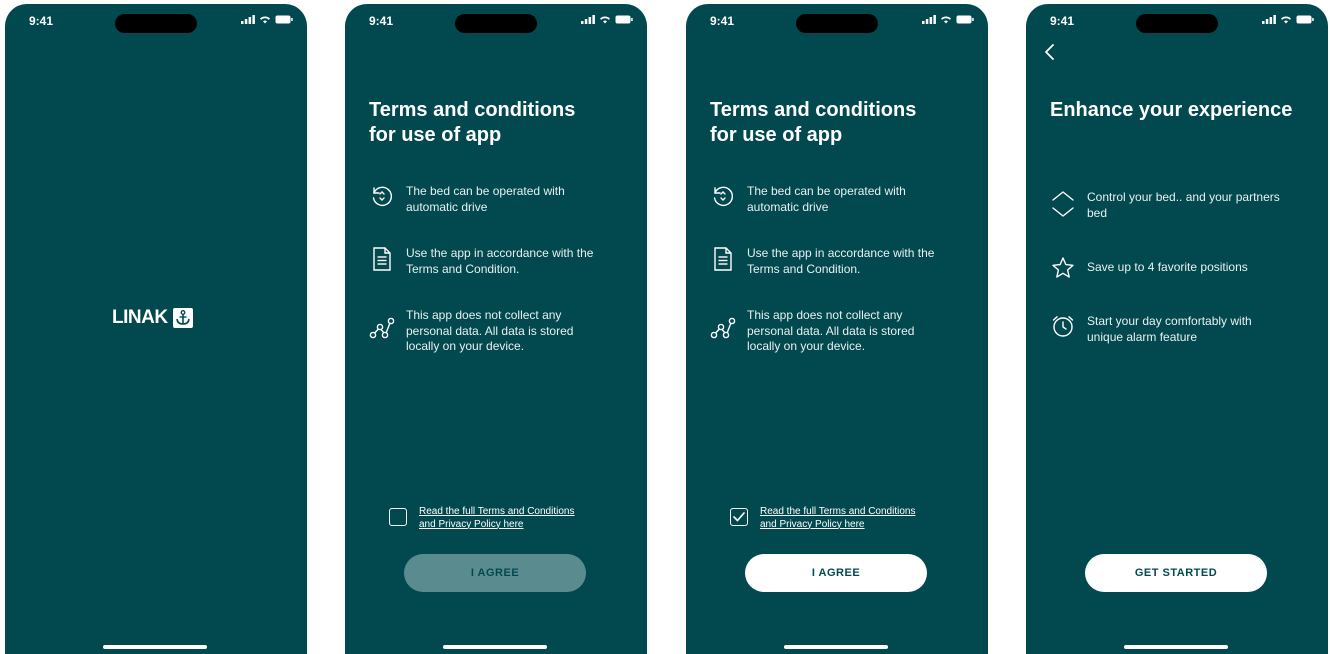 Image resolution: width=1330 pixels, height=654 pixels. What do you see at coordinates (1171, 110) in the screenshot?
I see `page-title: Enhance your experience` at bounding box center [1171, 110].